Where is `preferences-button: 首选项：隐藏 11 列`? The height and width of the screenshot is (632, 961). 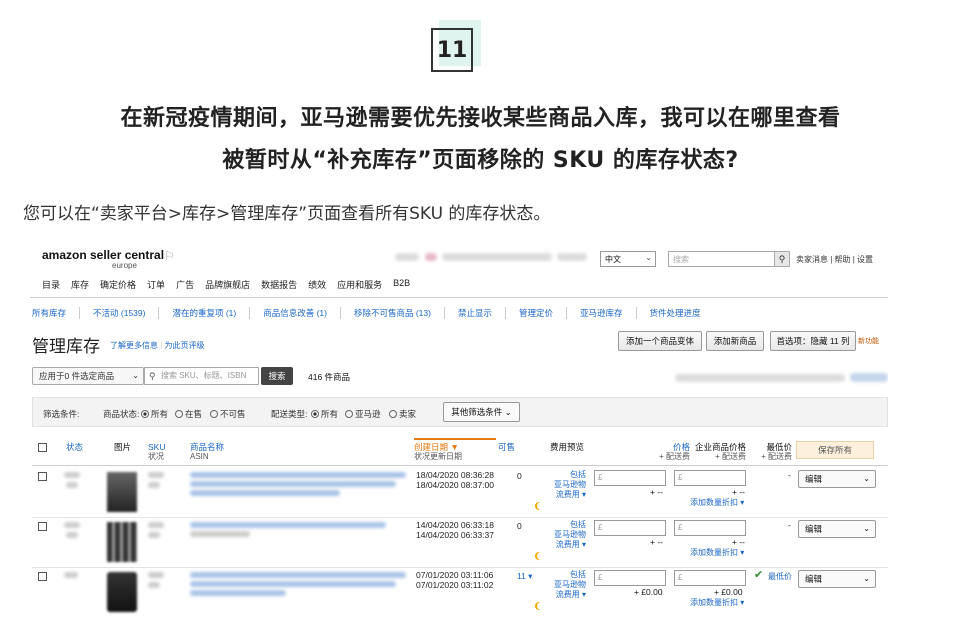 preferences-button: 首选项：隐藏 11 列 is located at coordinates (813, 341).